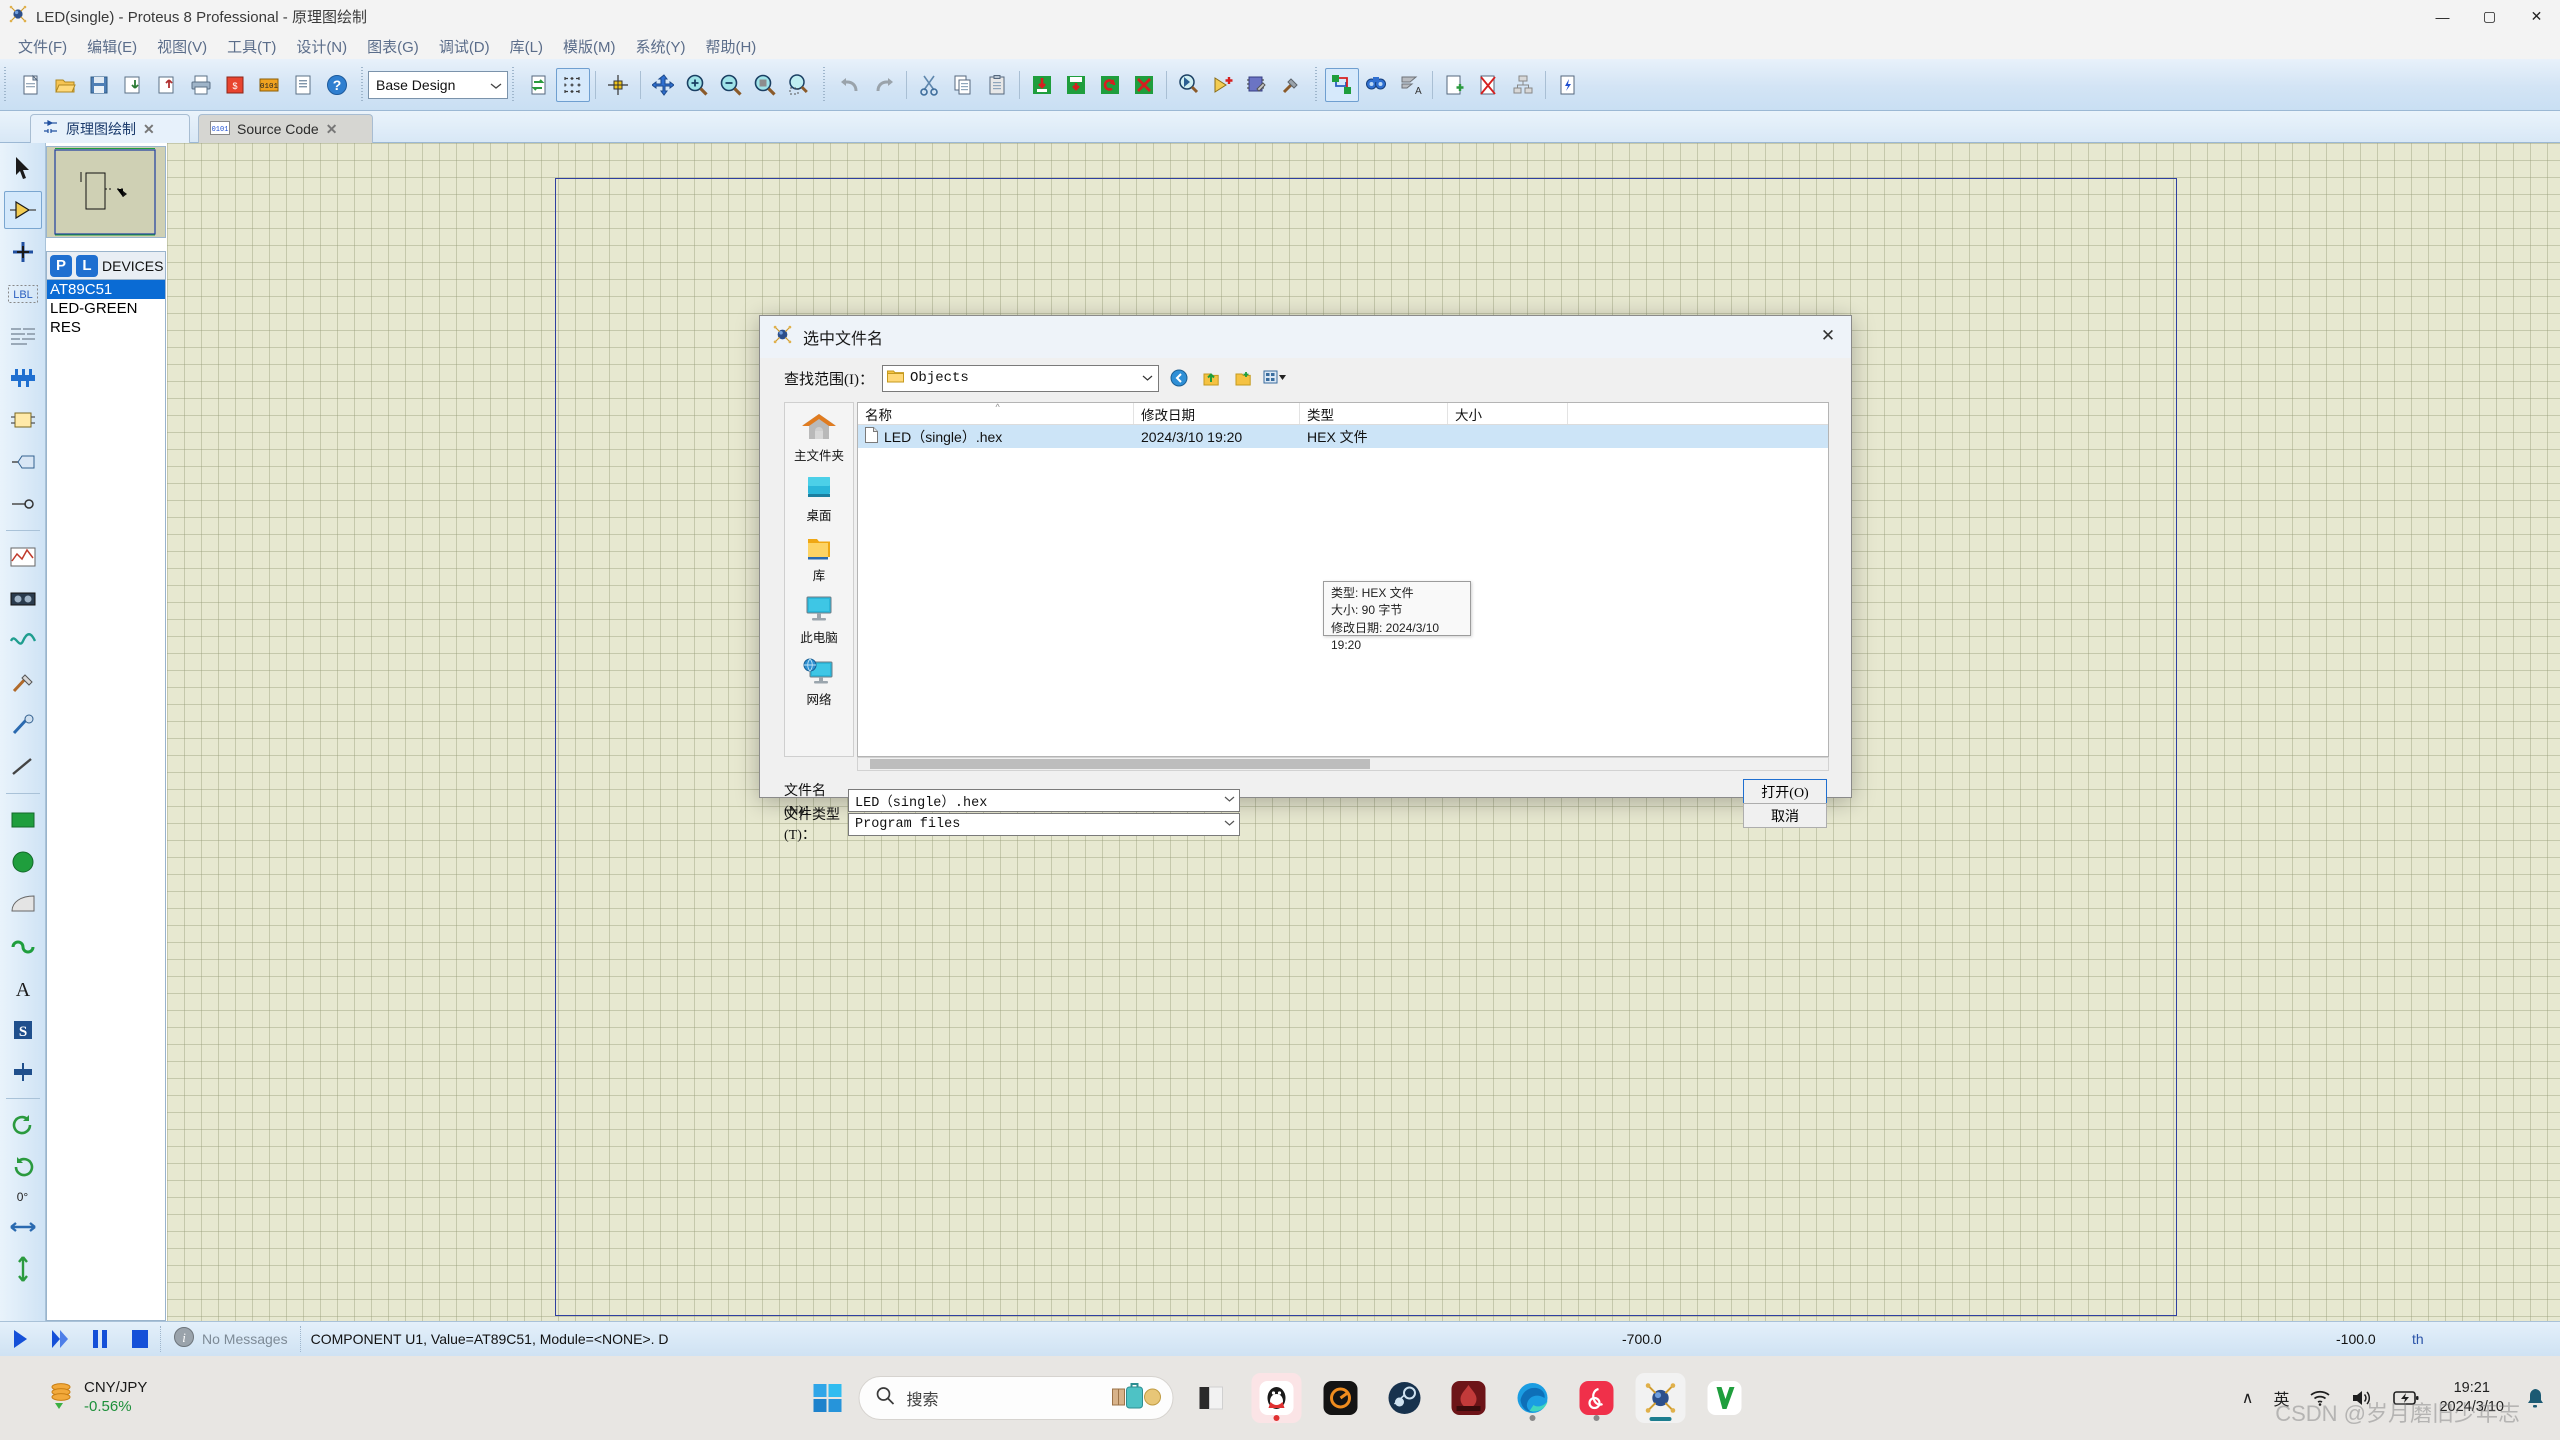  Describe the element at coordinates (663, 85) in the screenshot. I see `pan-icon` at that location.